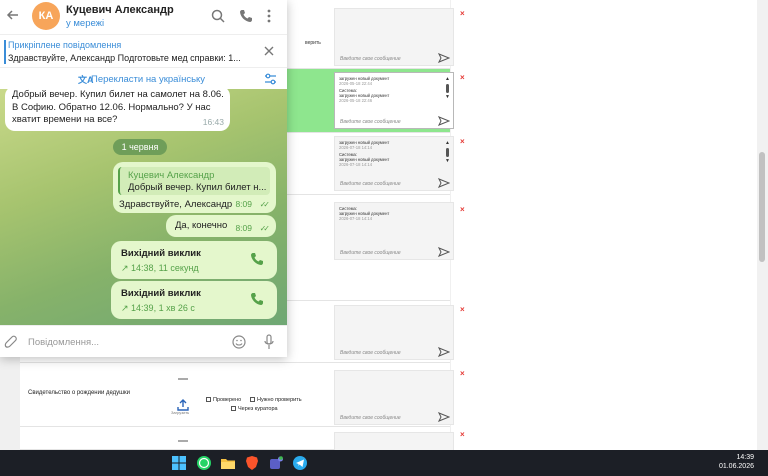 The image size is (768, 476). What do you see at coordinates (46, 16) in the screenshot?
I see `avatar: КА` at bounding box center [46, 16].